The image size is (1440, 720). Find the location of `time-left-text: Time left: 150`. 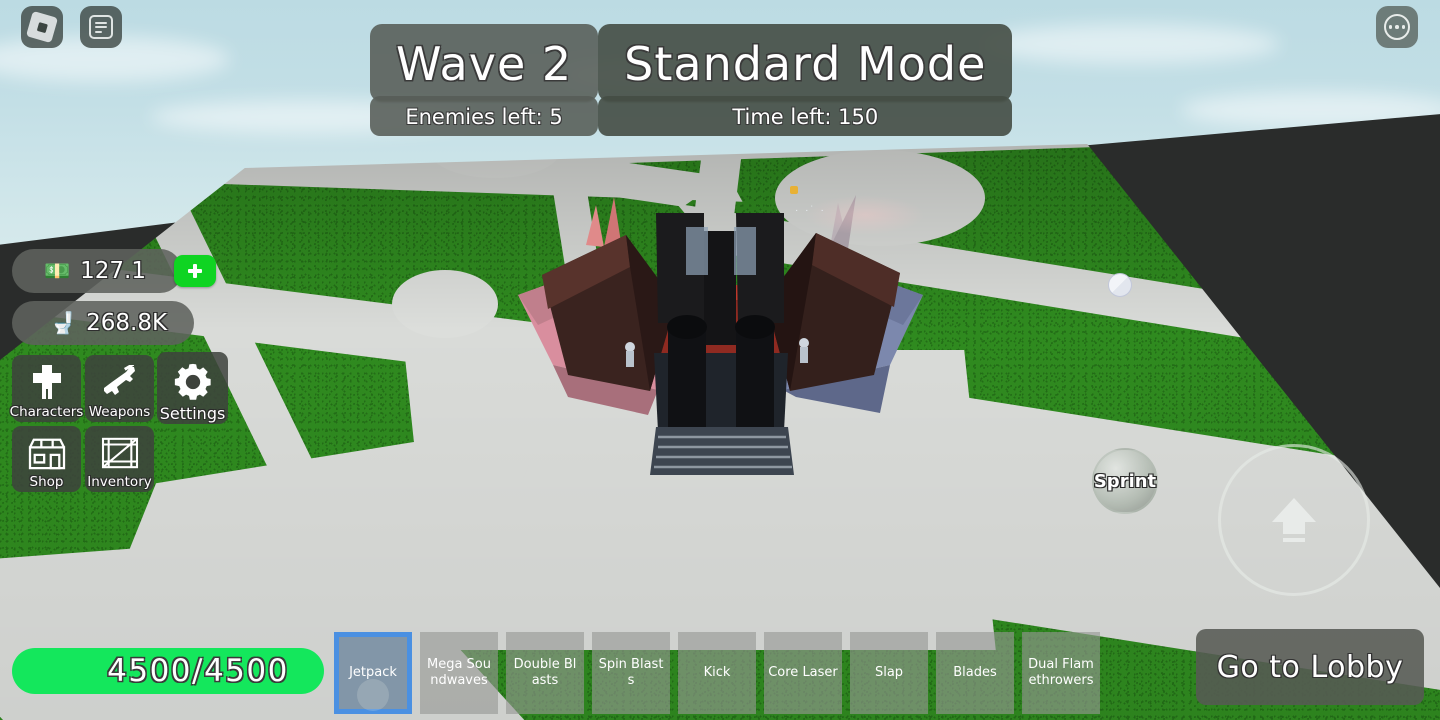

time-left-text: Time left: 150 is located at coordinates (805, 117).